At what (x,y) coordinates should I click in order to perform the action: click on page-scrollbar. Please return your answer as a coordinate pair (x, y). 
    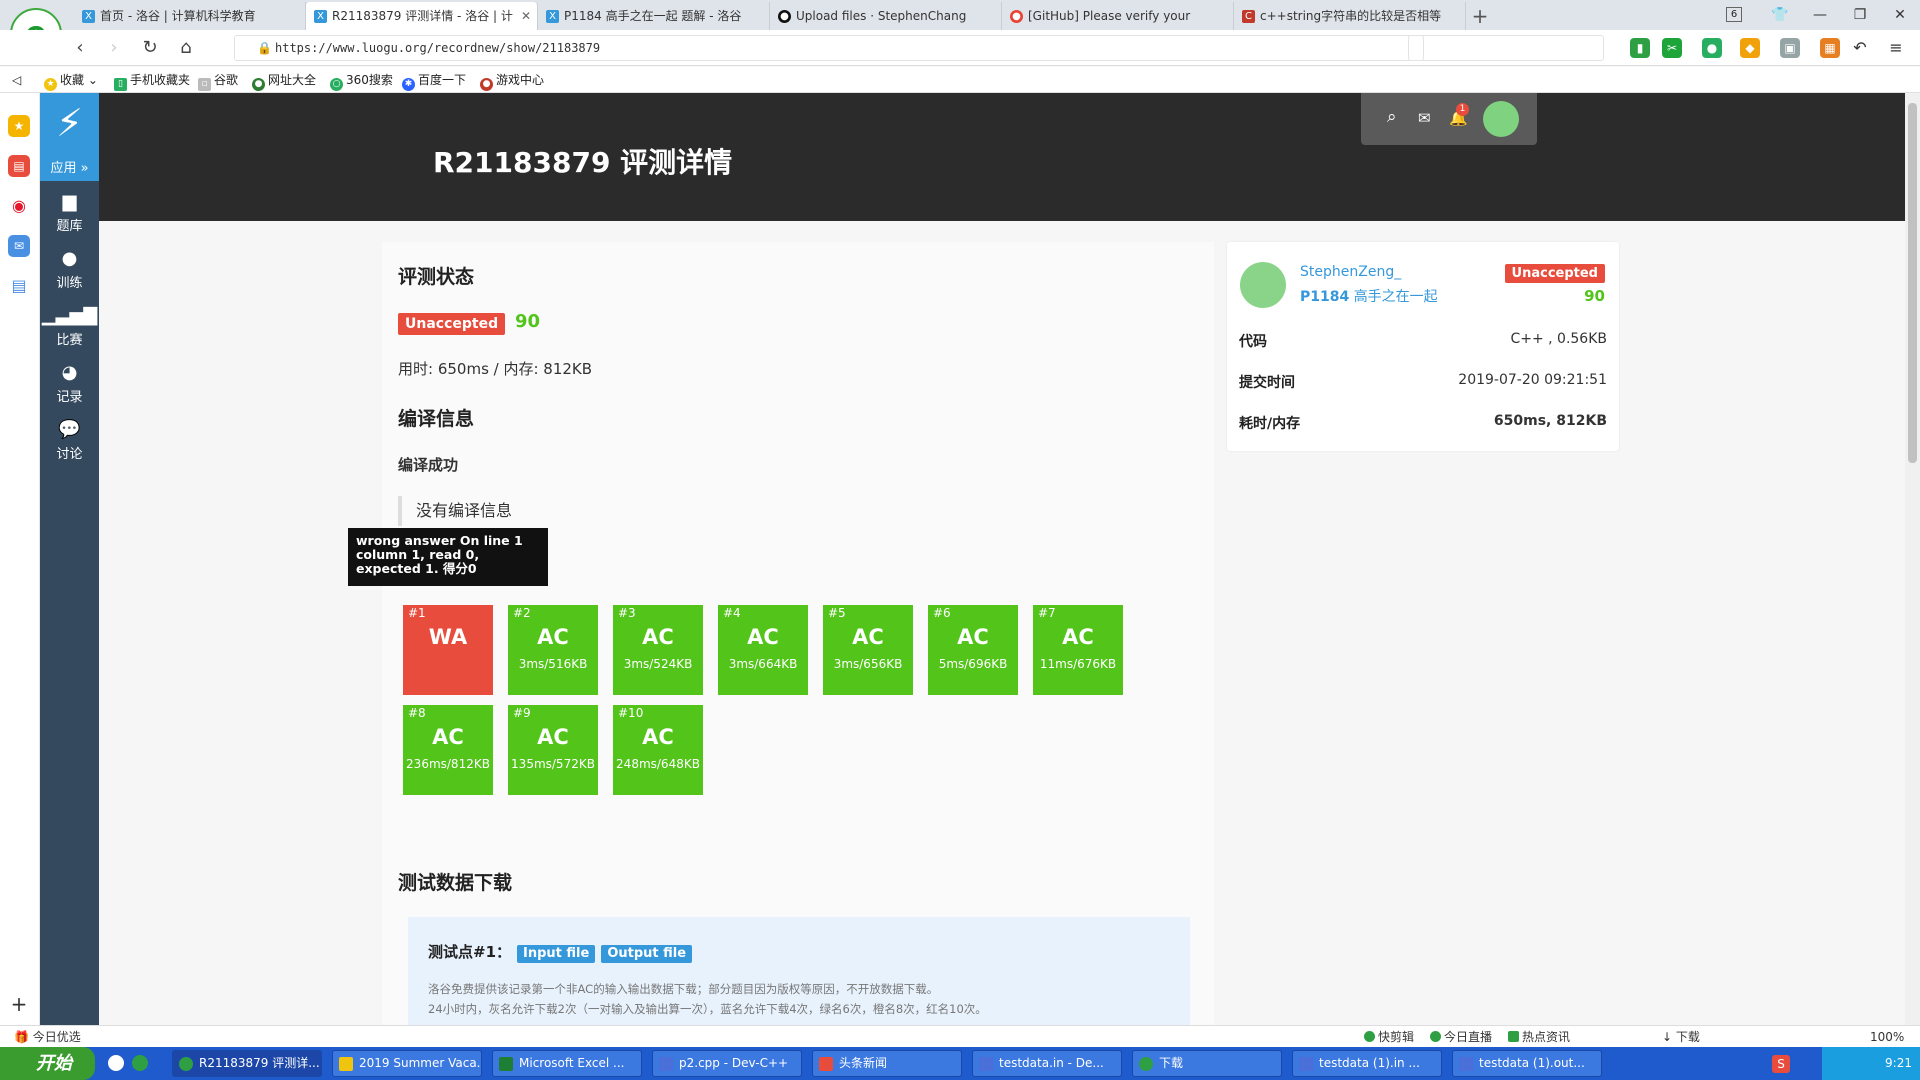
    Looking at the image, I should click on (1912, 559).